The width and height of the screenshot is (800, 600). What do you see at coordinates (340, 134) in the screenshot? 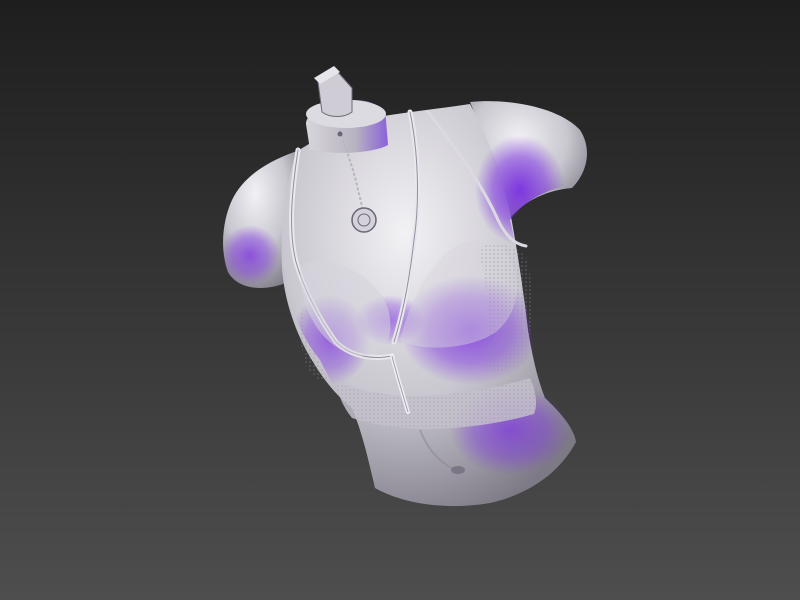
I see `pendant-bail` at bounding box center [340, 134].